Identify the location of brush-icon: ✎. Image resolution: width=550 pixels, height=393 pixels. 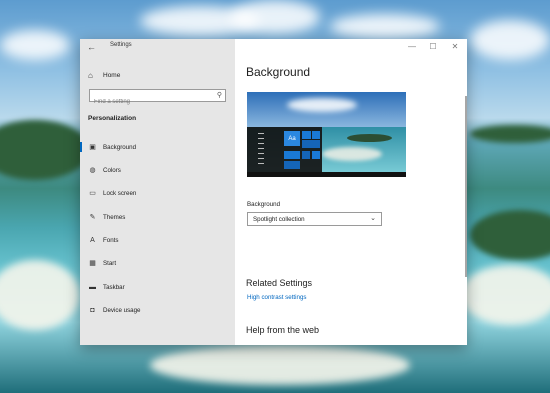
(92, 217).